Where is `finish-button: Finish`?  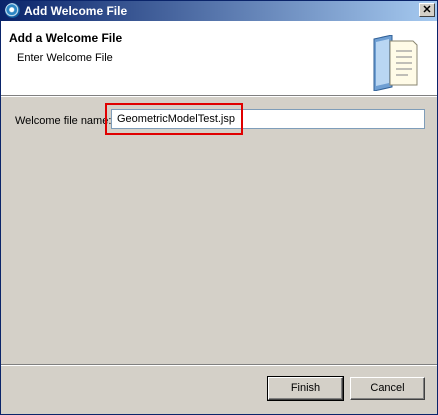
finish-button: Finish is located at coordinates (305, 388).